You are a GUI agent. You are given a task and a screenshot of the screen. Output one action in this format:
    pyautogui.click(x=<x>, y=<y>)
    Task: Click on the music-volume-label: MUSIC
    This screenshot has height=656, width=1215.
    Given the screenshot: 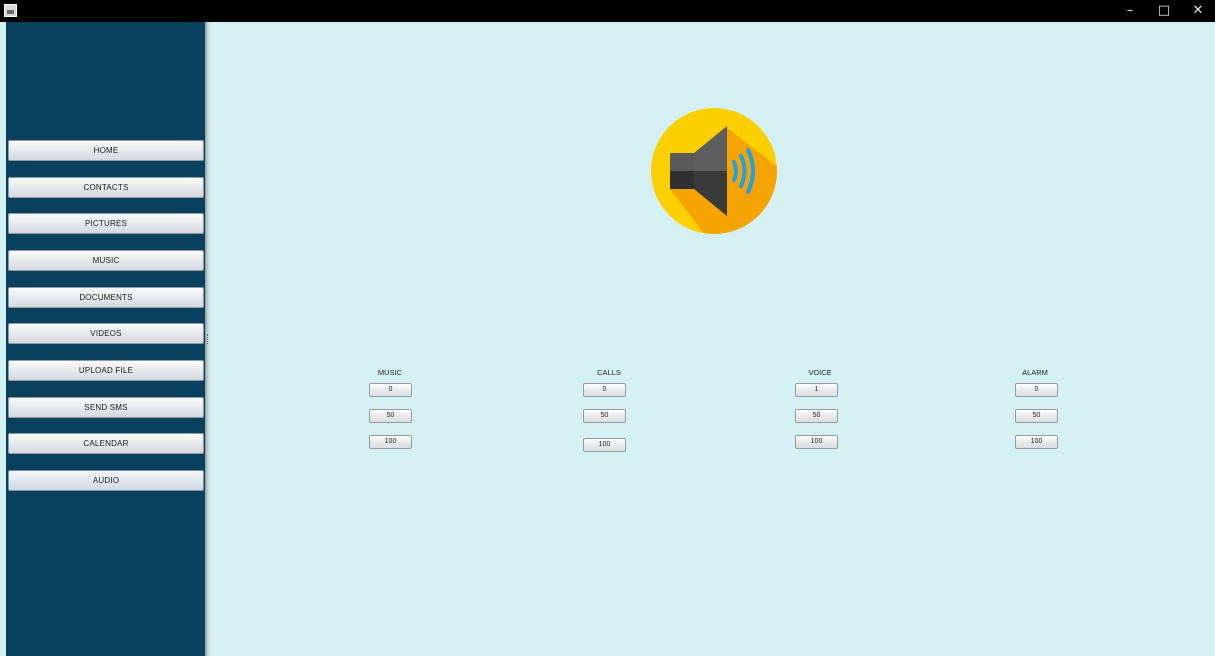 What is the action you would take?
    pyautogui.click(x=390, y=372)
    